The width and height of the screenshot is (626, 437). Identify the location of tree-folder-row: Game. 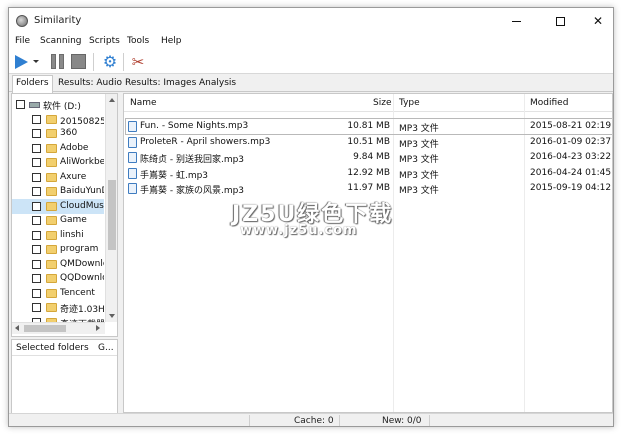
(58, 220).